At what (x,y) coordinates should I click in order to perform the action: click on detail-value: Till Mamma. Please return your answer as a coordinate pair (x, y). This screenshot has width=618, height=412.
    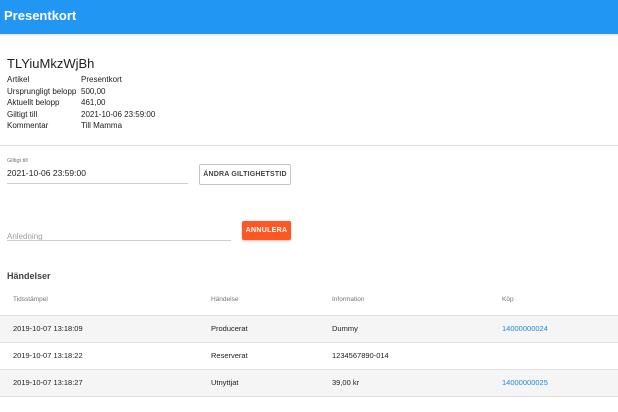
    Looking at the image, I should click on (102, 125).